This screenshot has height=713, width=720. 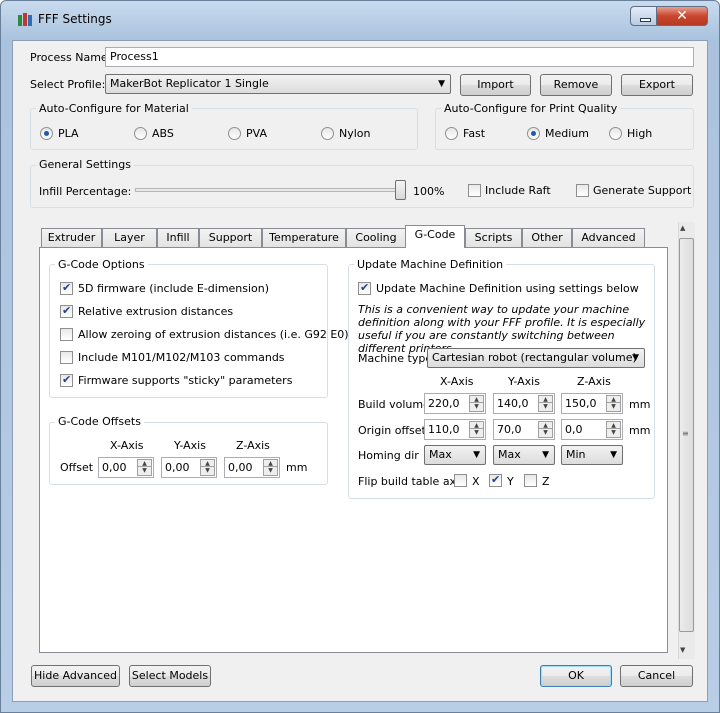 What do you see at coordinates (656, 676) in the screenshot?
I see `cancel-button: Cancel` at bounding box center [656, 676].